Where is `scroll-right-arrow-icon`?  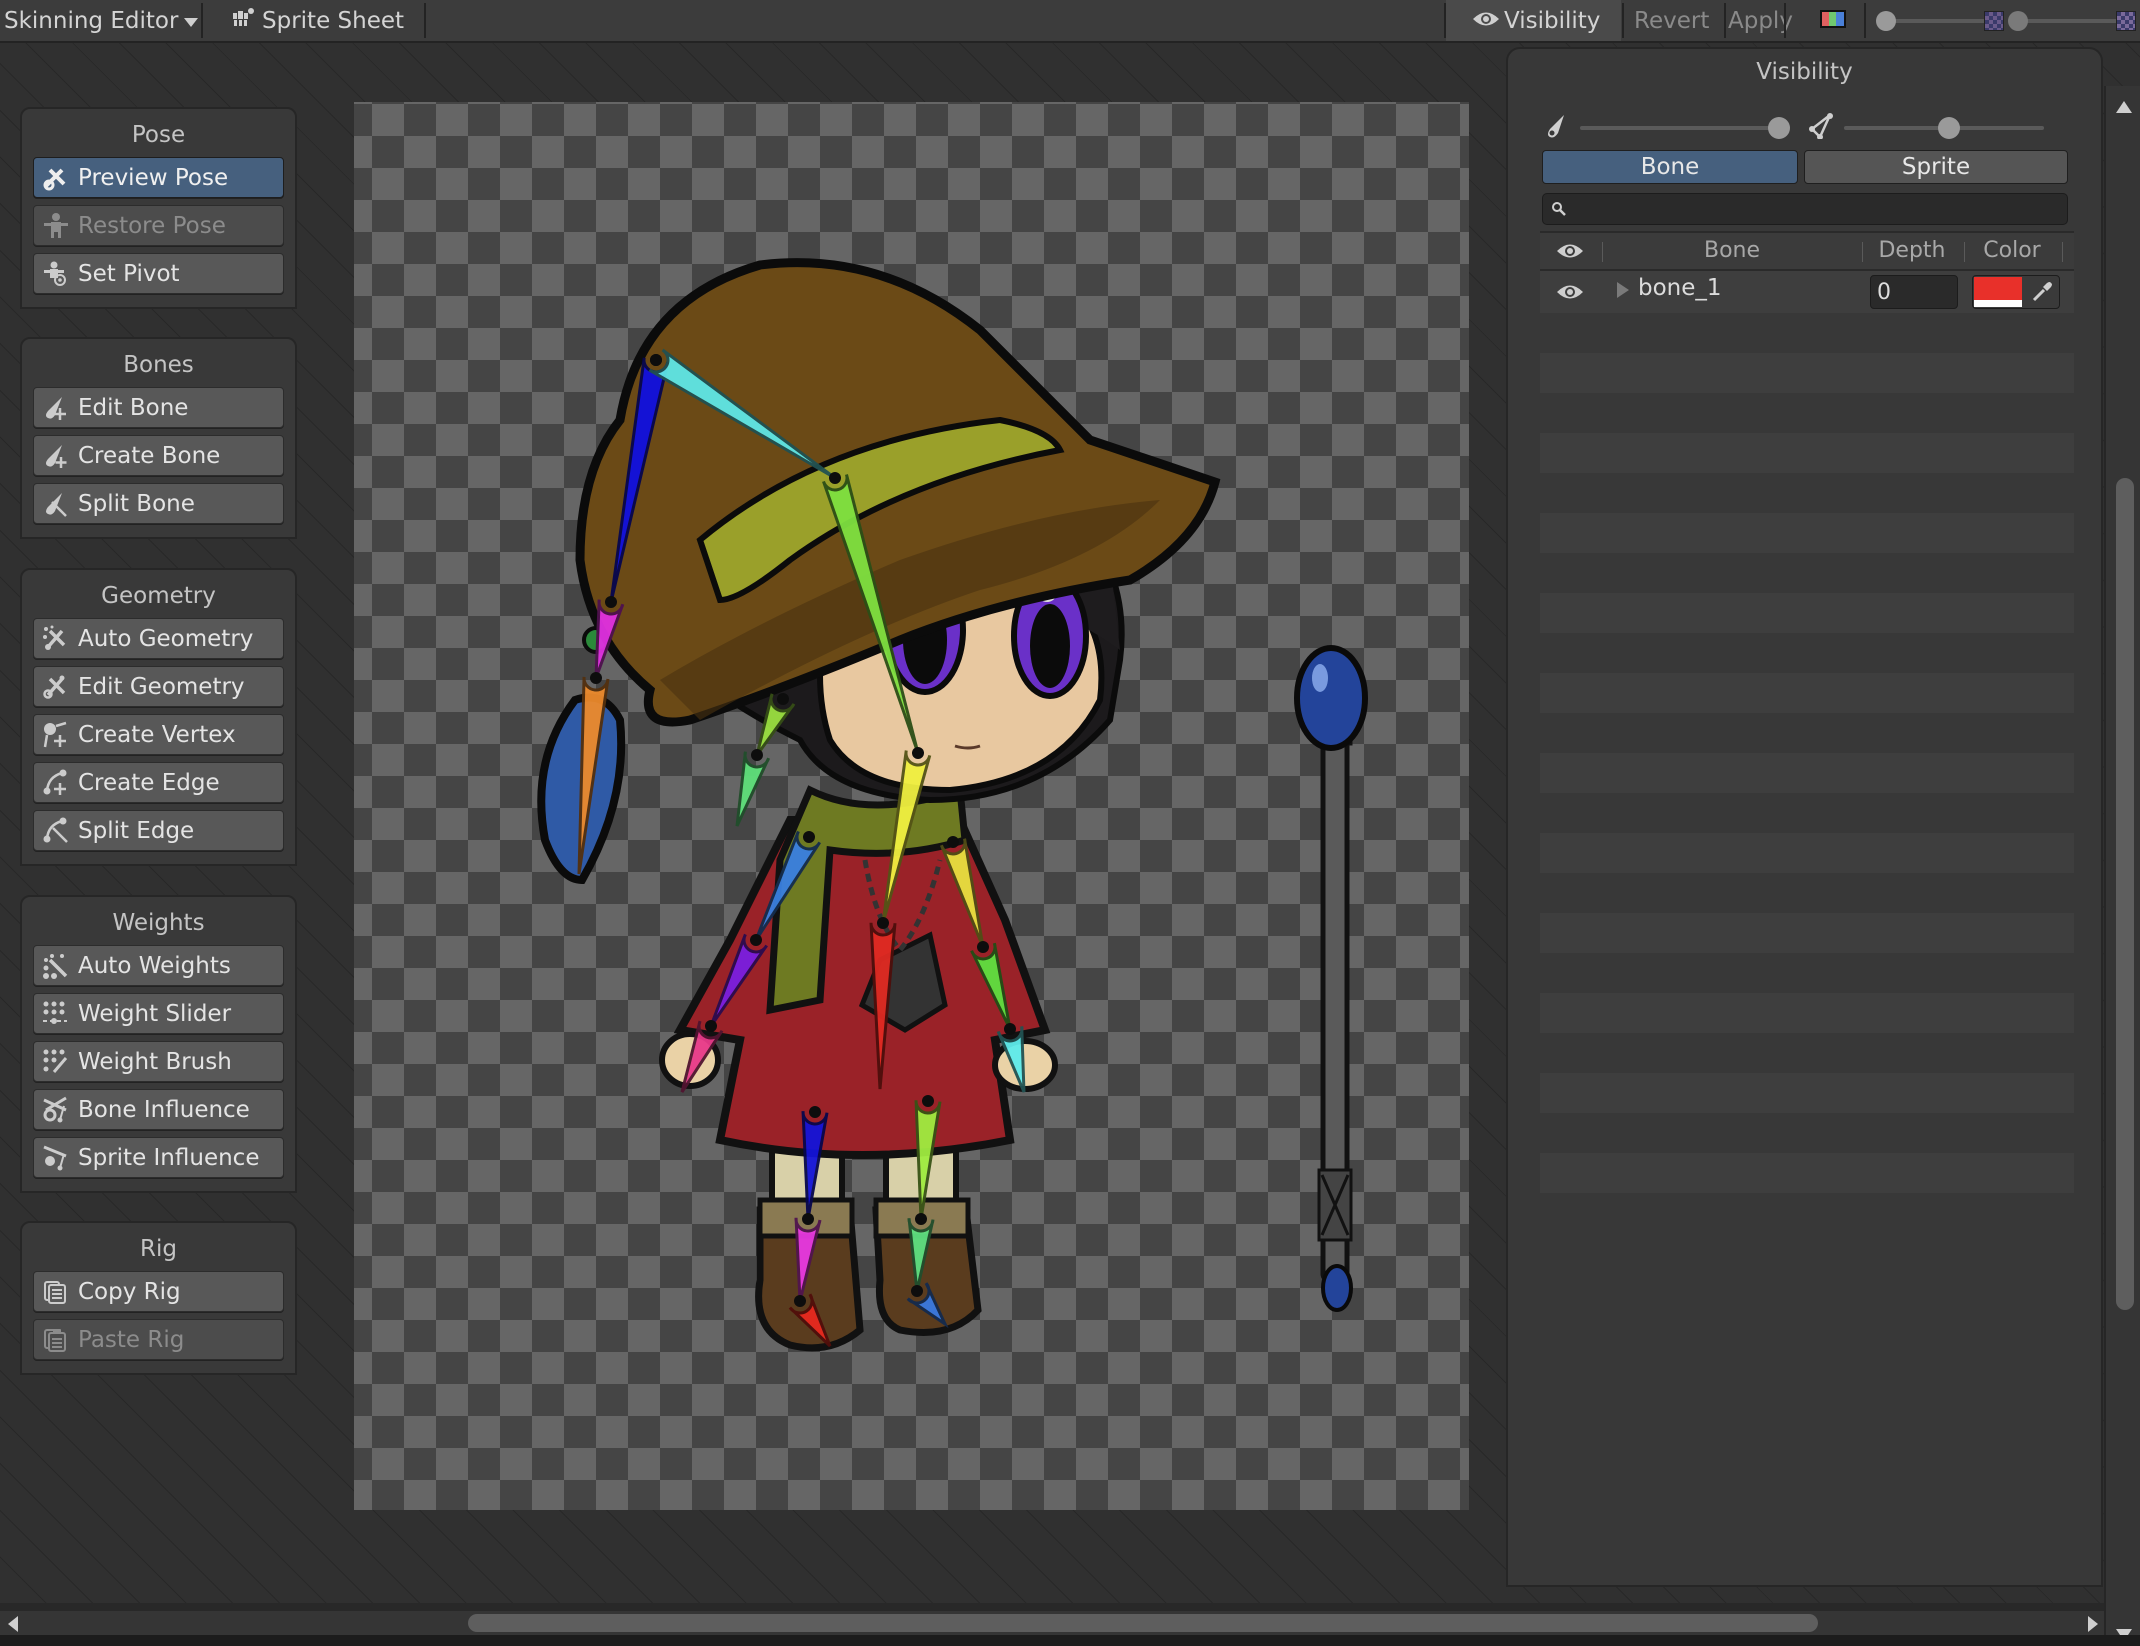
scroll-right-arrow-icon is located at coordinates (2093, 1626).